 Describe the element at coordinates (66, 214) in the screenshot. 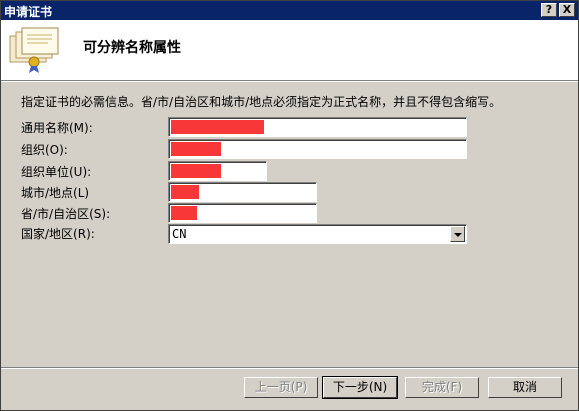

I see `state-label: 省/市/自治区(S):` at that location.